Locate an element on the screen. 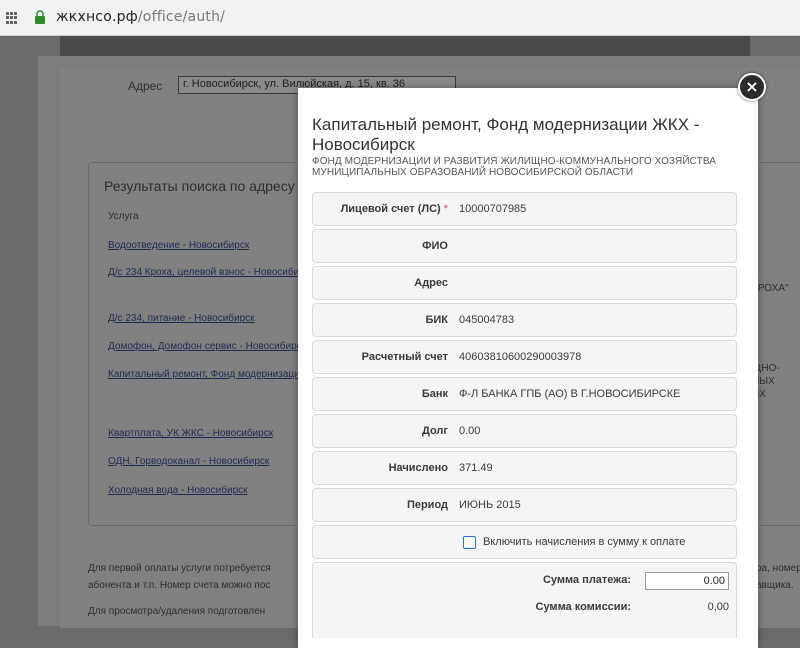  field-settlement-account: Расчетный счет 40603810600290003978 is located at coordinates (524, 357).